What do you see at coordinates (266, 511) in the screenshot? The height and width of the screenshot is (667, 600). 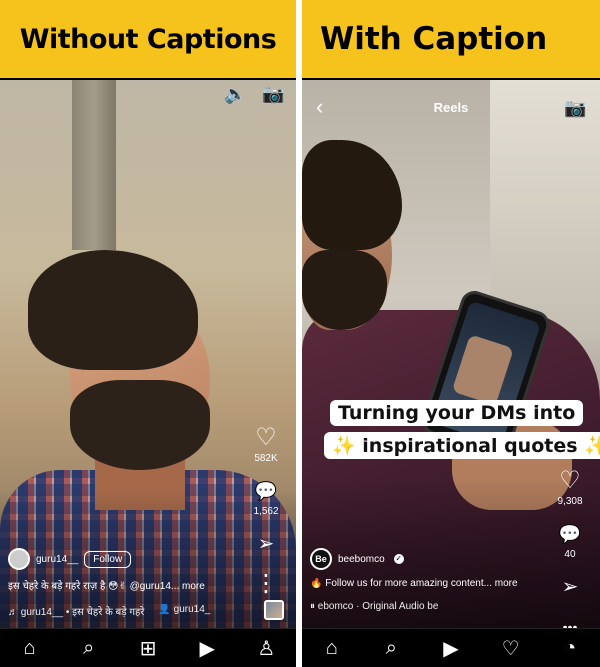 I see `comment-count: 1,562` at bounding box center [266, 511].